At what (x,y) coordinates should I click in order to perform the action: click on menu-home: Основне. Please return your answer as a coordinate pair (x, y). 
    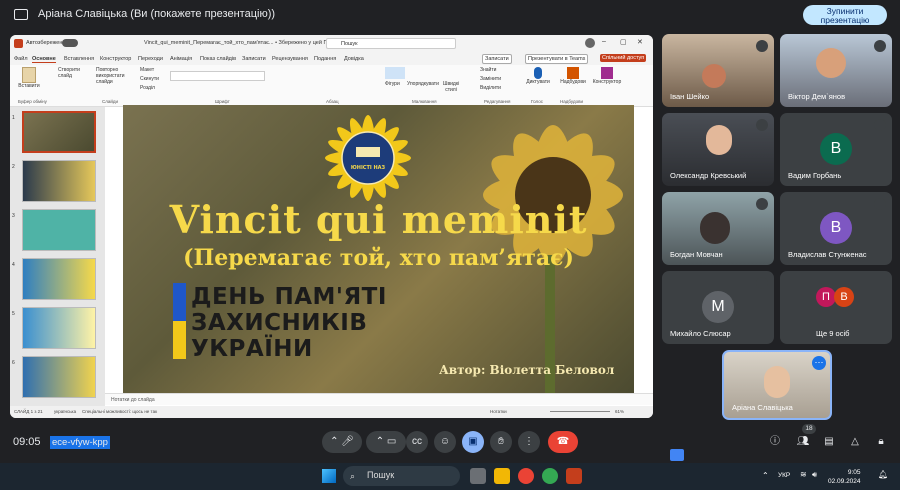
    Looking at the image, I should click on (44, 59).